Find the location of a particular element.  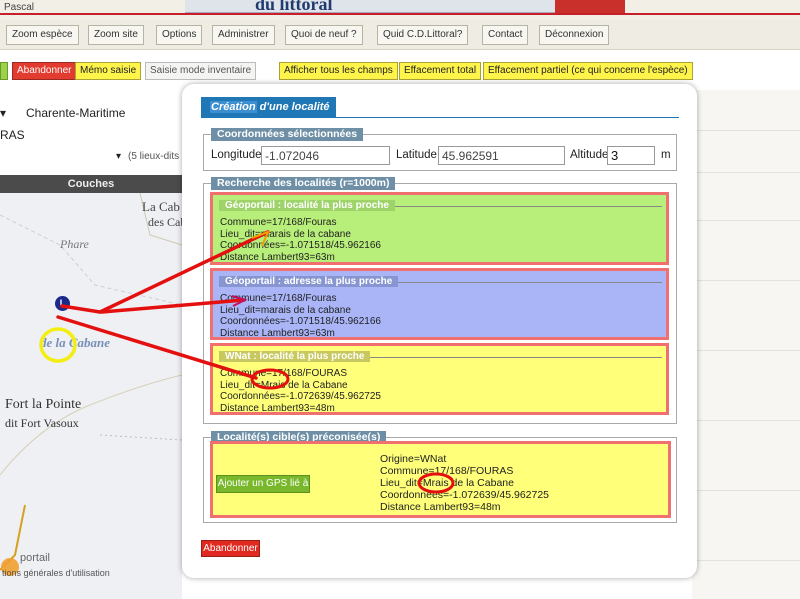

user-name: Pascal is located at coordinates (19, 7).